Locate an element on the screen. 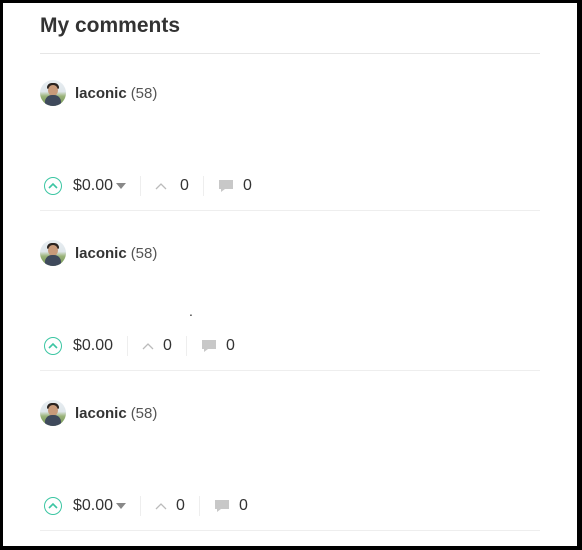 This screenshot has height=550, width=582. title-divider is located at coordinates (290, 53).